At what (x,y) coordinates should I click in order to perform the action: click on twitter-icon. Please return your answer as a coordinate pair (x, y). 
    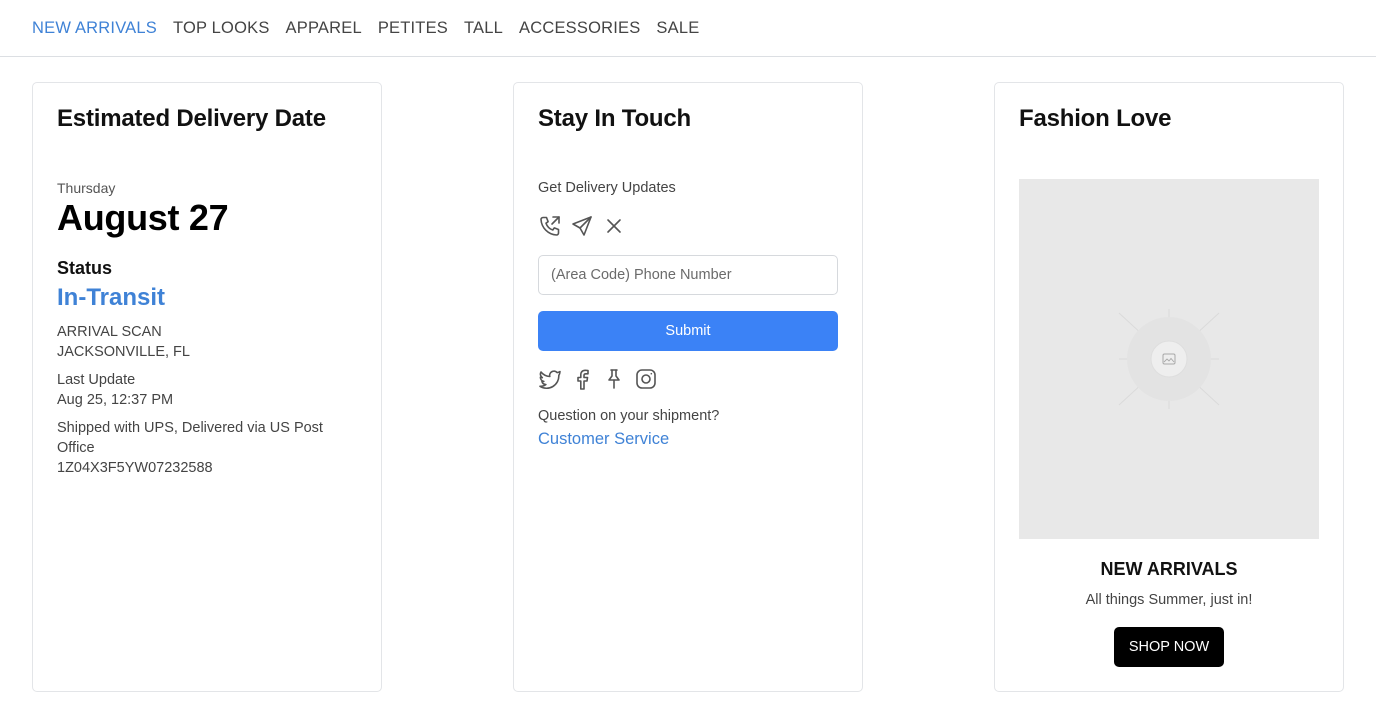
    Looking at the image, I should click on (550, 379).